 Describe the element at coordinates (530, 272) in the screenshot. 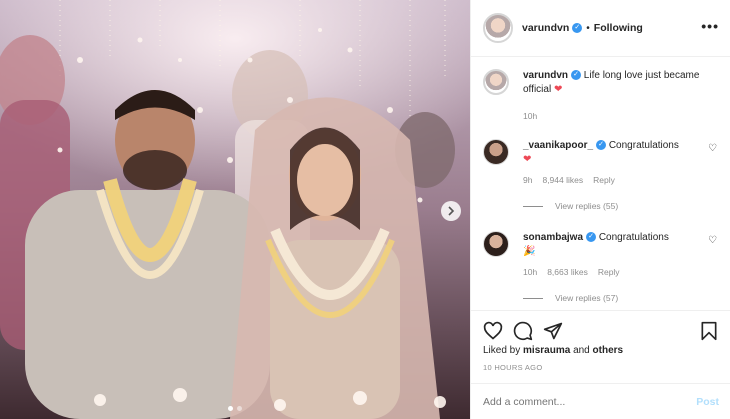

I see `comment-age: 10h` at that location.